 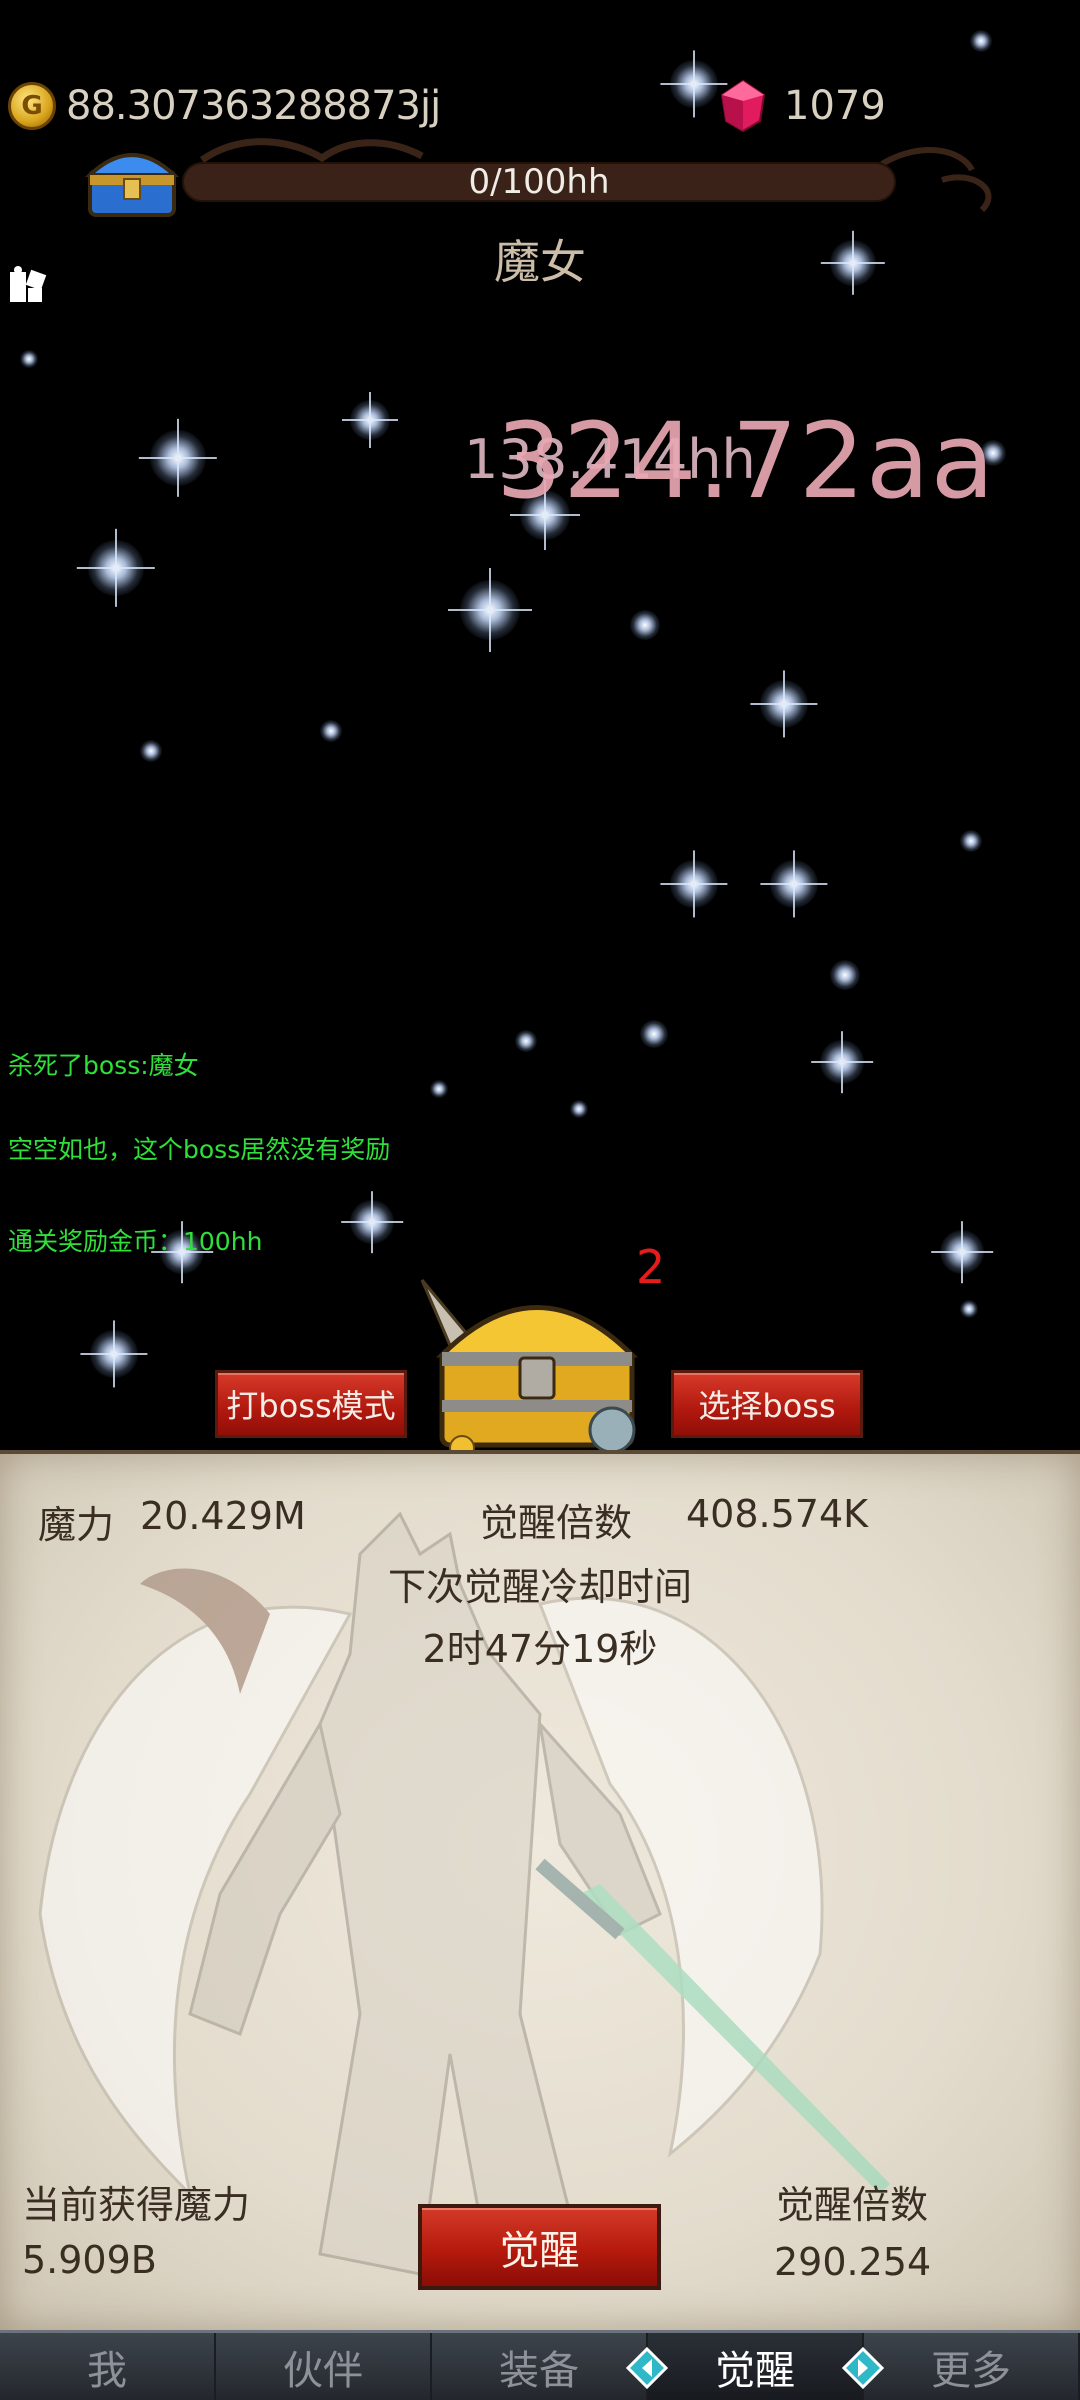 What do you see at coordinates (89, 2260) in the screenshot?
I see `current-gain-value: 5.909B` at bounding box center [89, 2260].